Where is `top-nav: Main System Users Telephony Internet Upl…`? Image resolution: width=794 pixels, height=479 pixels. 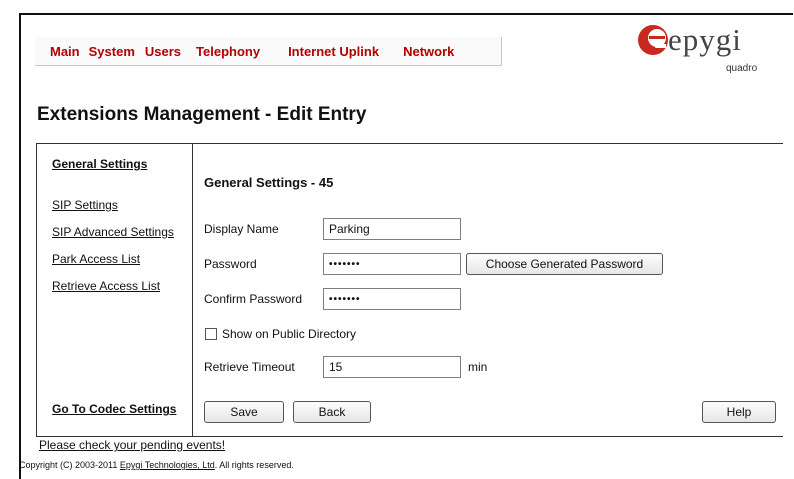
top-nav: Main System Users Telephony Internet Upl… is located at coordinates (268, 51).